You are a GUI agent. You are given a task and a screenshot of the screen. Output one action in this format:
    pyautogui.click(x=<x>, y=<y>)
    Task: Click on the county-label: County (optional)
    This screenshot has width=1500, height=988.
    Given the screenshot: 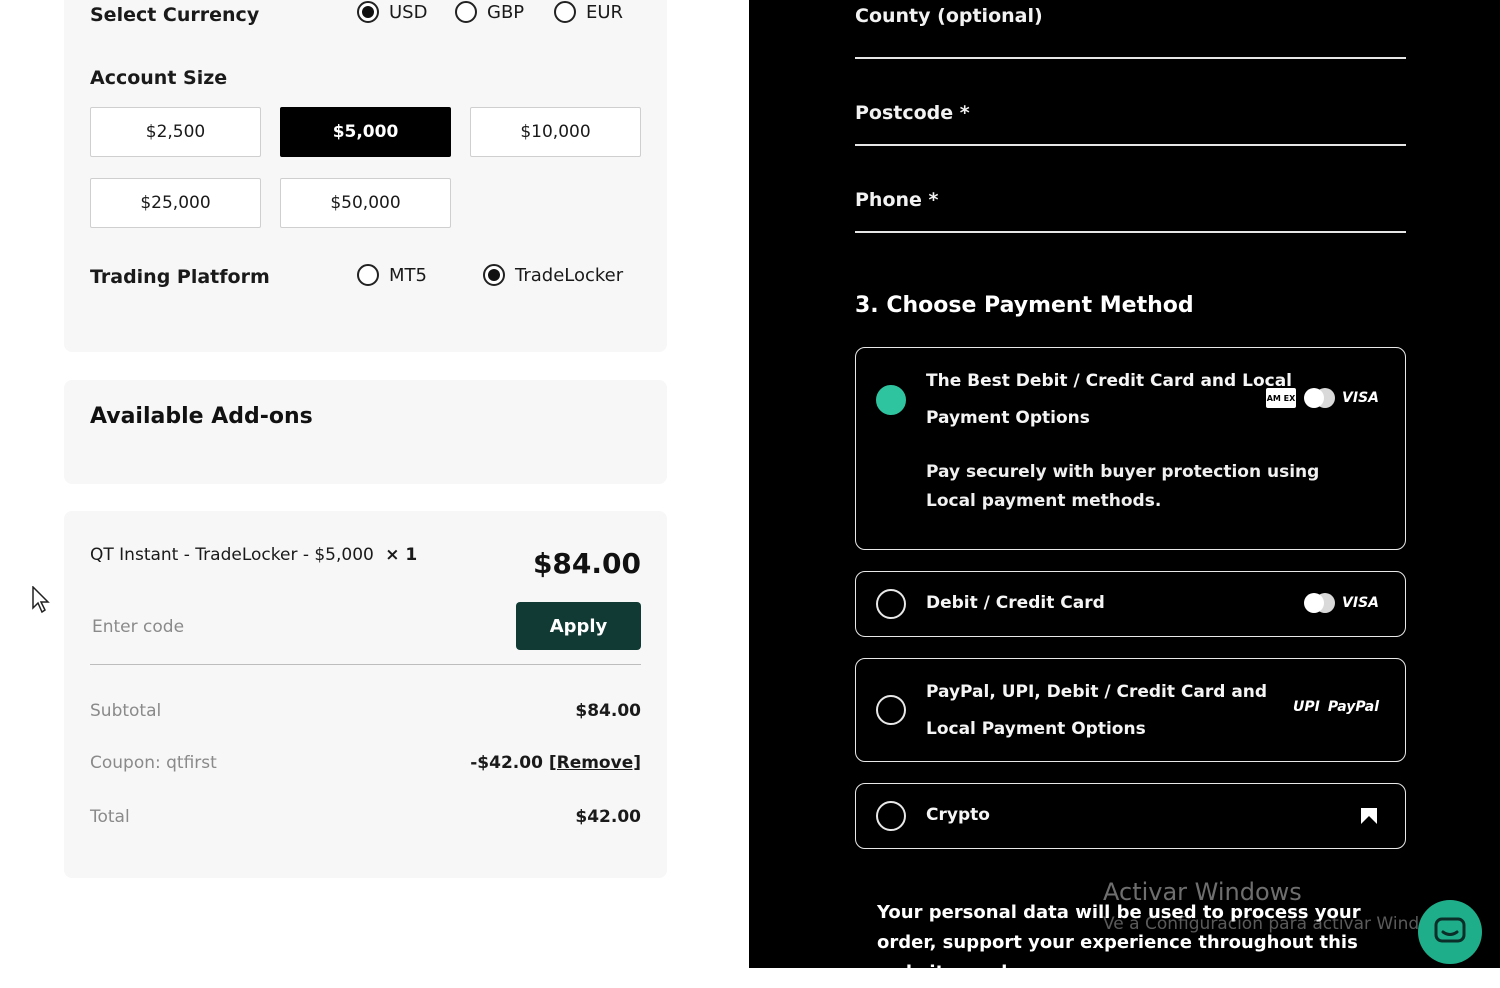 What is the action you would take?
    pyautogui.click(x=949, y=16)
    